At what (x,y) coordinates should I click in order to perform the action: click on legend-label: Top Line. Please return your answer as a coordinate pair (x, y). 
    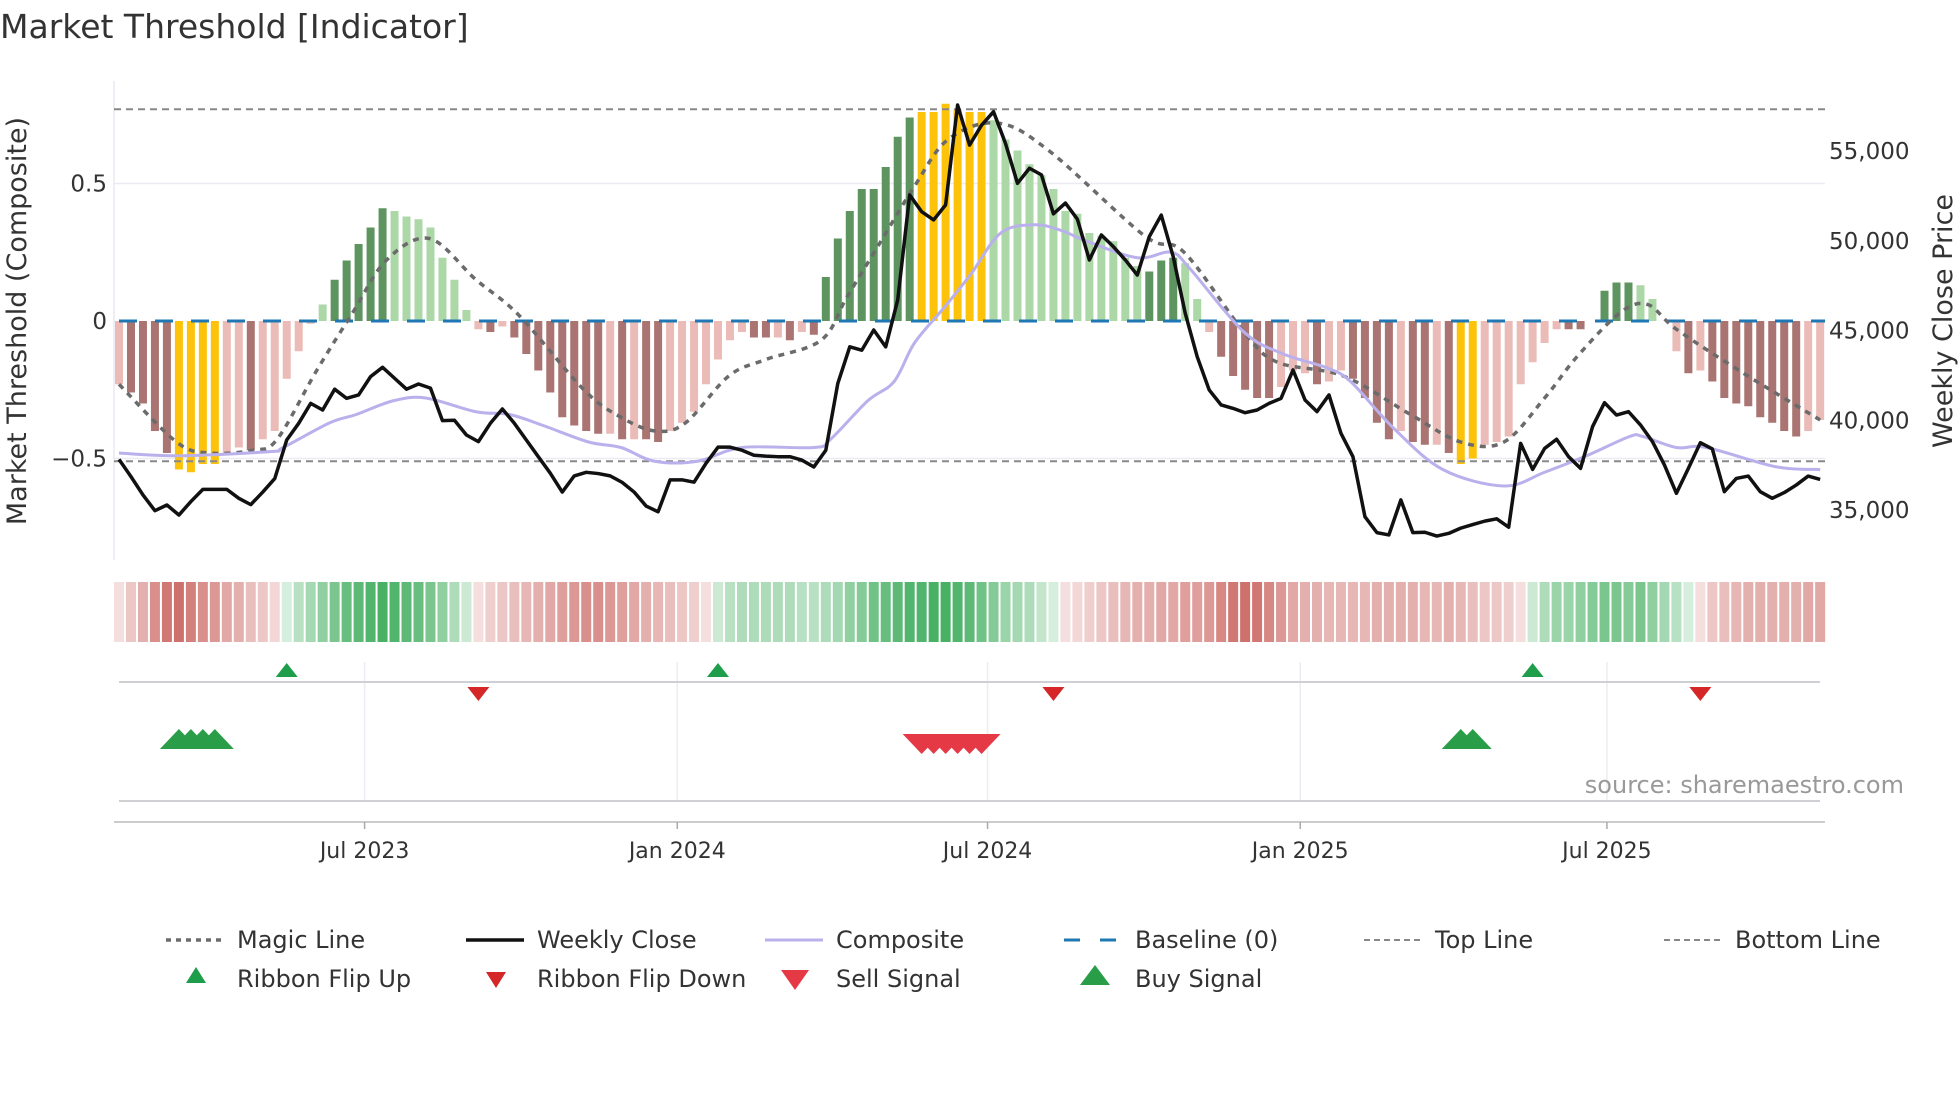
    Looking at the image, I should click on (1483, 940).